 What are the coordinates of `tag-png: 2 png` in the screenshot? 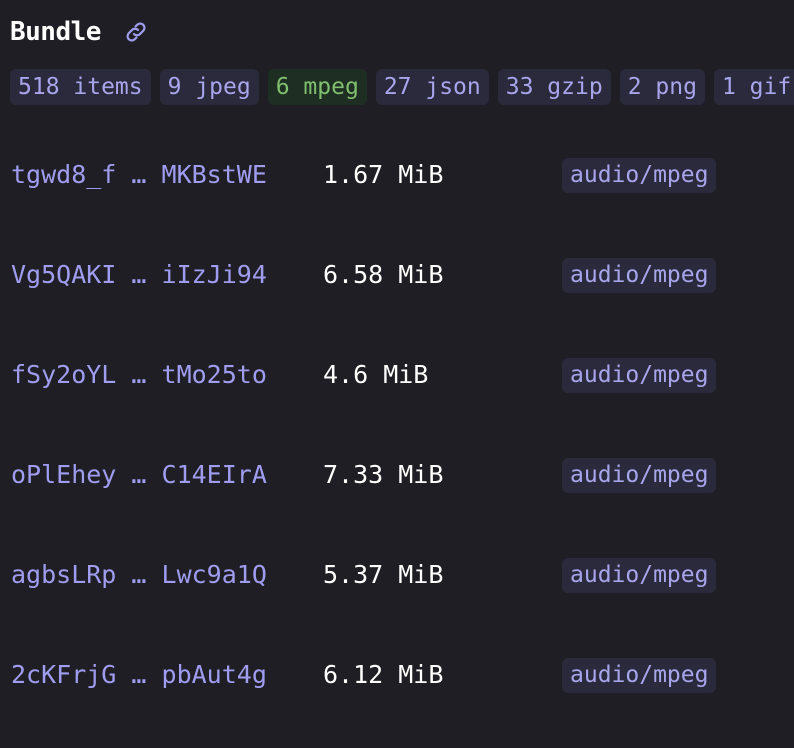 It's located at (662, 87).